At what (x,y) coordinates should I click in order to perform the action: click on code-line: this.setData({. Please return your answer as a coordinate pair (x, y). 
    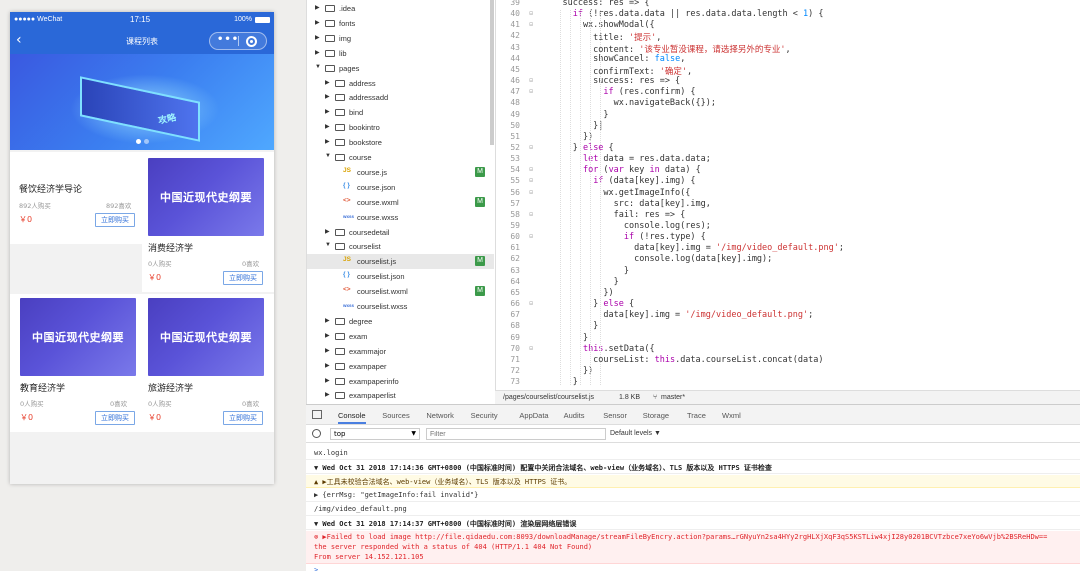
    Looking at the image, I should click on (598, 349).